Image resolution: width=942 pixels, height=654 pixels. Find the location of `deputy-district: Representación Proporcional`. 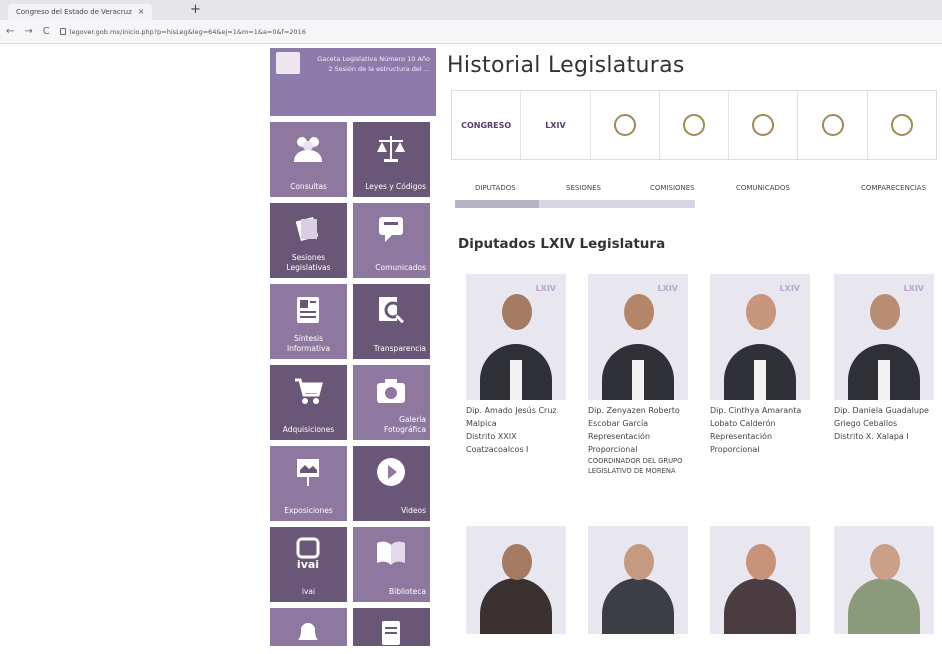

deputy-district: Representación Proporcional is located at coordinates (741, 443).